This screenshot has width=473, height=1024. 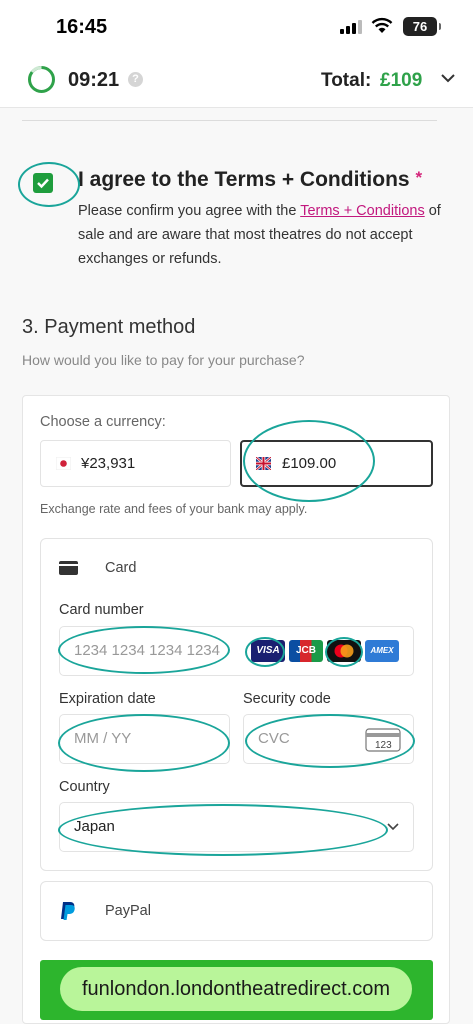 I want to click on paypal-label: PayPal, so click(x=128, y=911).